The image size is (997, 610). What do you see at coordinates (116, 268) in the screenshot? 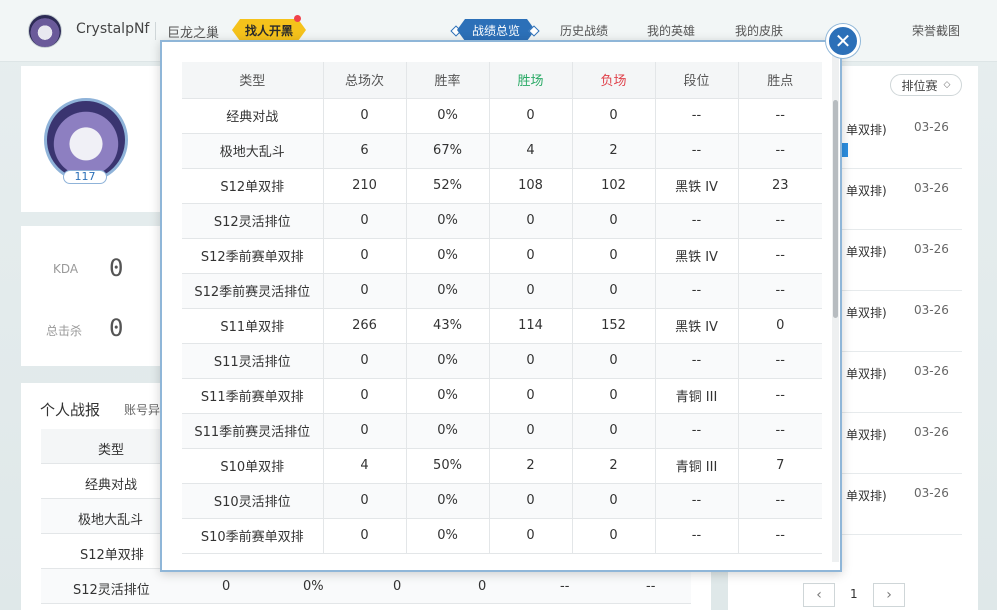
I see `kda-value: 0` at bounding box center [116, 268].